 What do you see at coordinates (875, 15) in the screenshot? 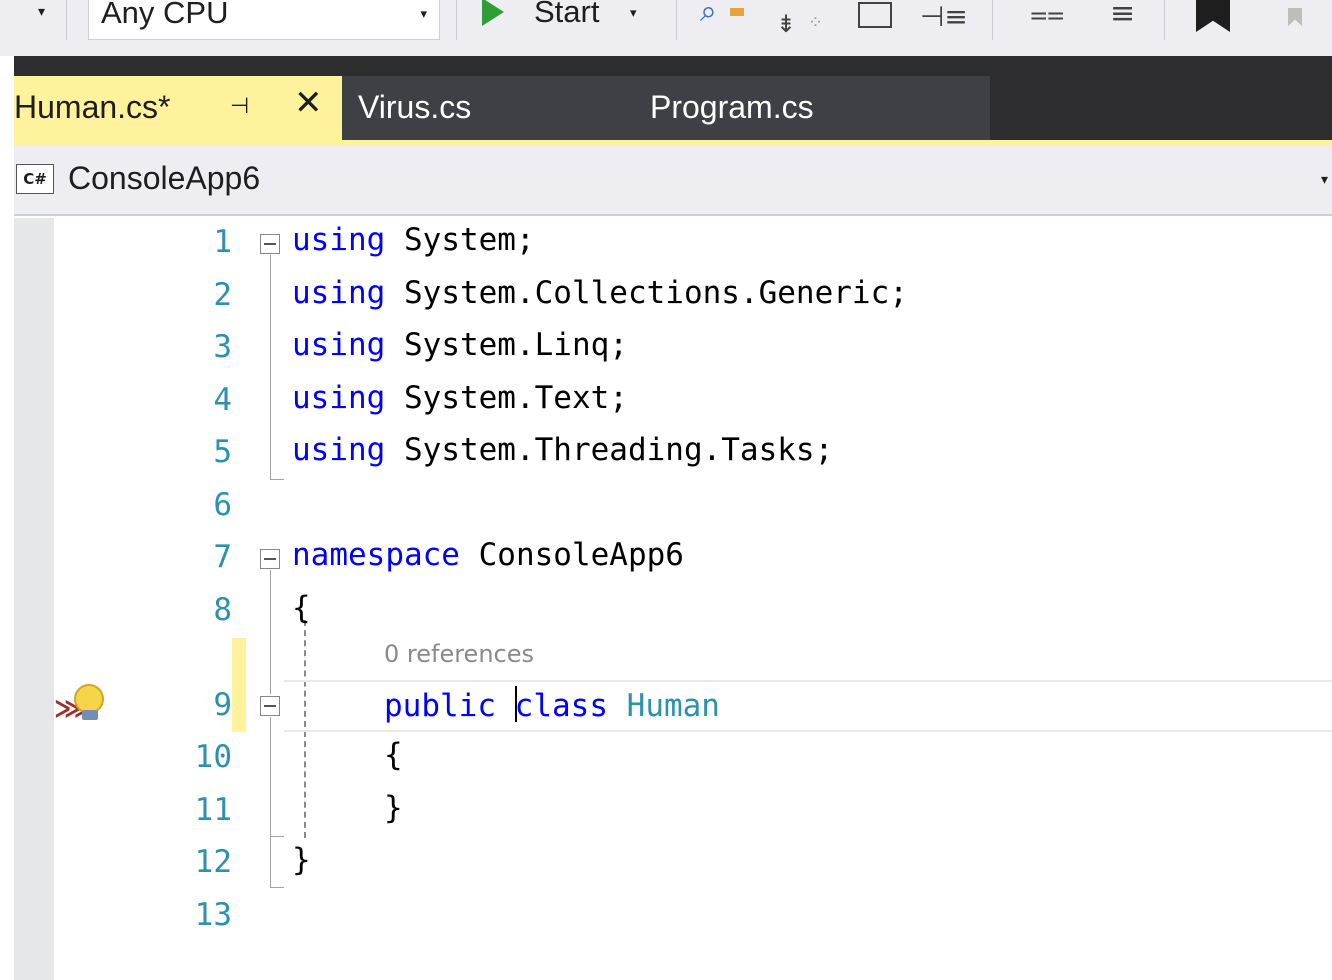
I see `comment-icon` at bounding box center [875, 15].